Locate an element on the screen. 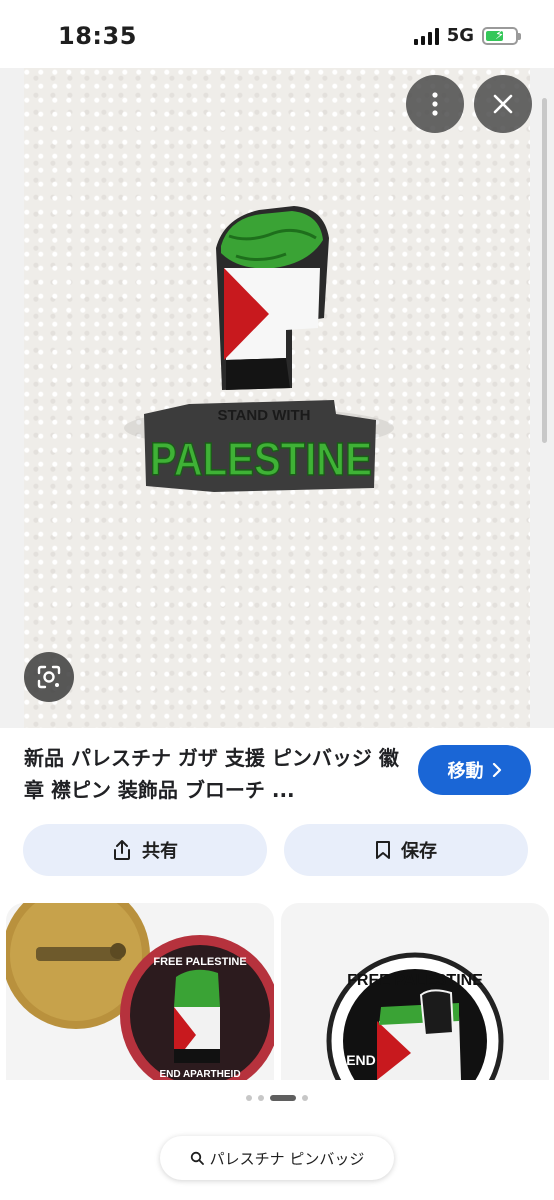 The height and width of the screenshot is (1200, 554). more-options-button is located at coordinates (435, 104).